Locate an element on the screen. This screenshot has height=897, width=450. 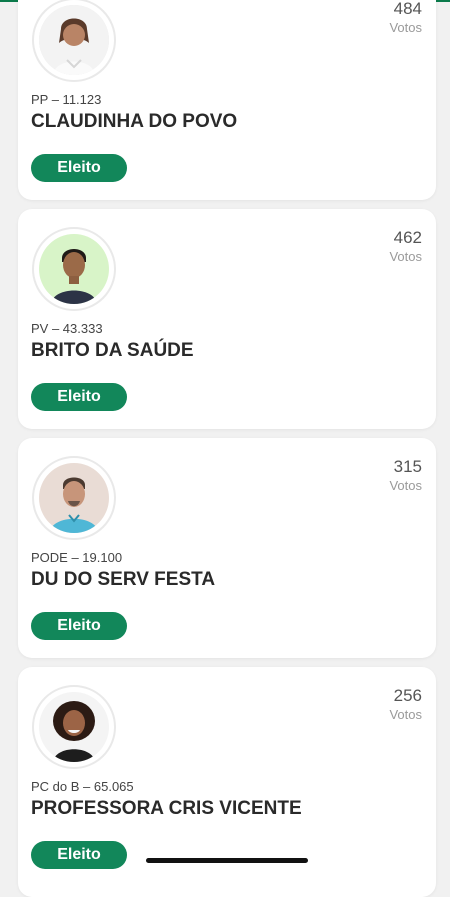
candidate-name: PROFESSORA CRIS VICENTE is located at coordinates (166, 808).